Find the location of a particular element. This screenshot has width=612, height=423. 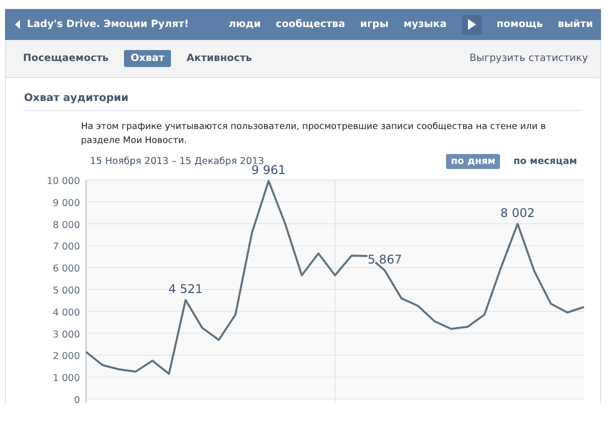

export-link: Выгрузить статистику is located at coordinates (528, 58).